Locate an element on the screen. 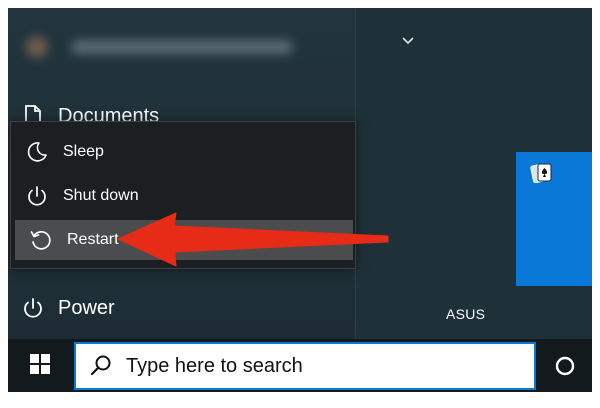  start-item-power: Power is located at coordinates (181, 308).